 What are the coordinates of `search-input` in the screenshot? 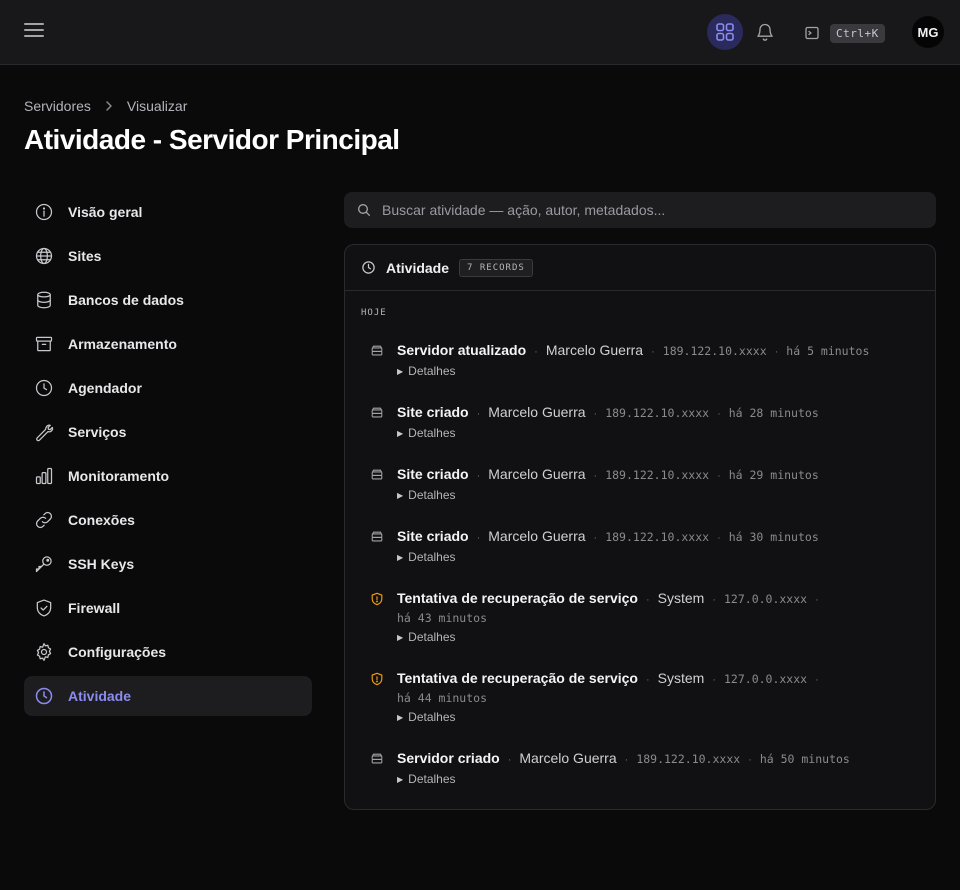 It's located at (659, 210).